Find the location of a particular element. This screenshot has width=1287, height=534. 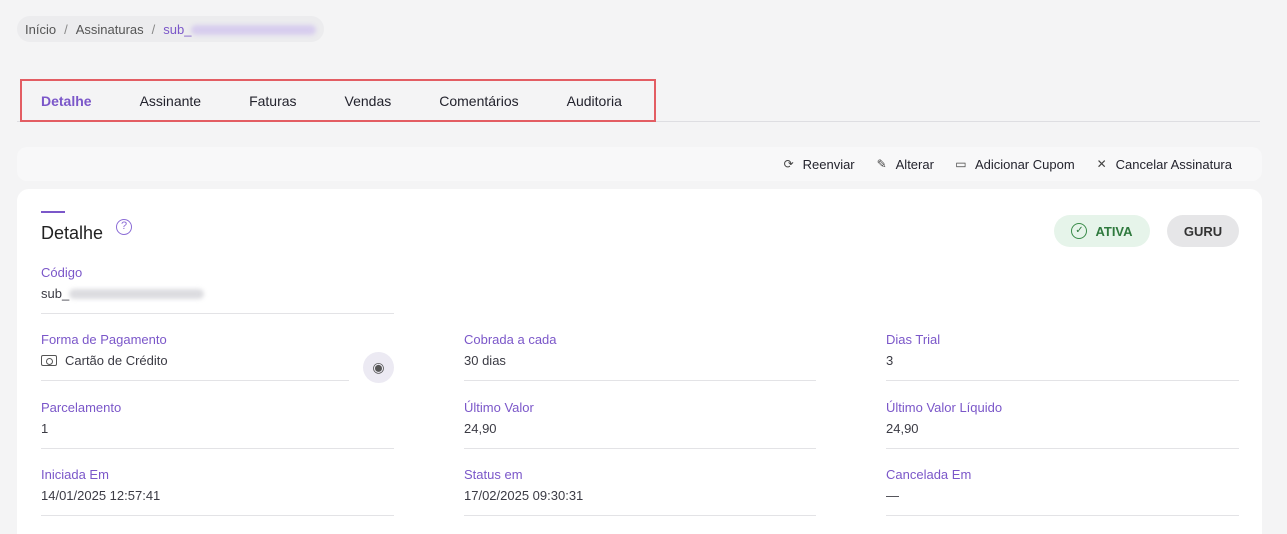

cancel-subscription-button: ✕ Cancelar Assinatura is located at coordinates (1163, 164).